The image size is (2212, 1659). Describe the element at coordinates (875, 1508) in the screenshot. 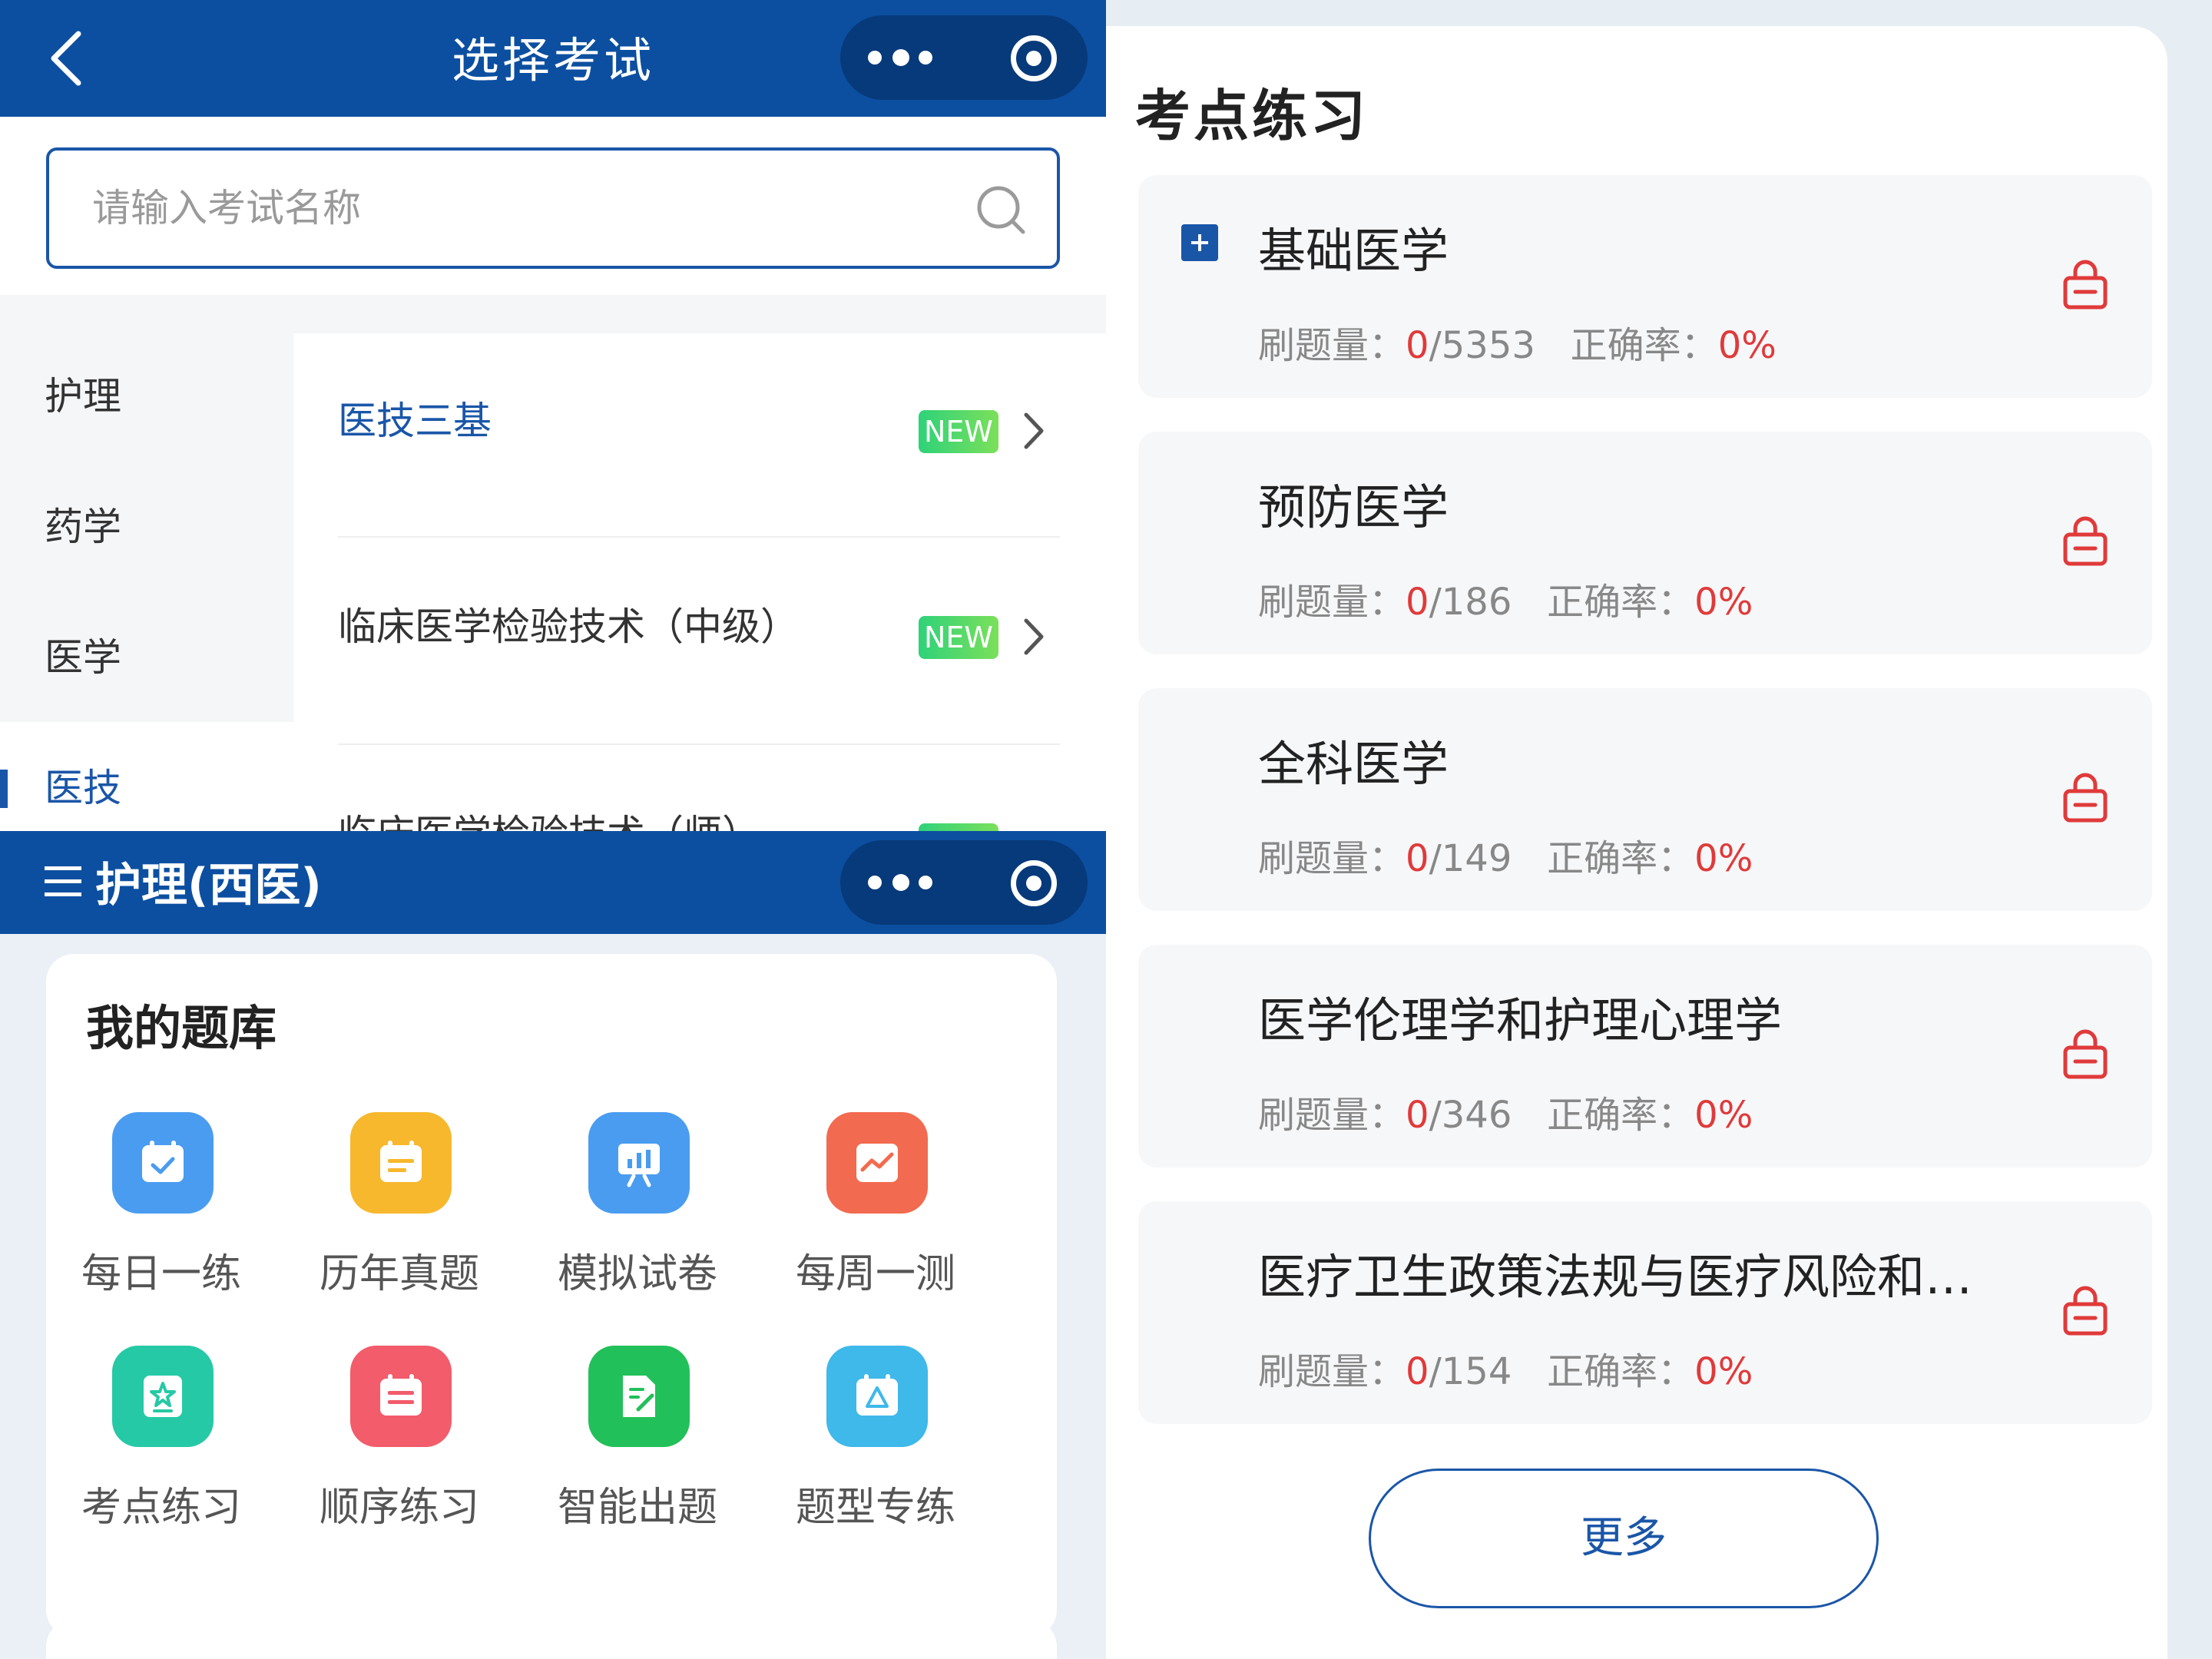

I see `grid-item-label: 题型专练` at that location.